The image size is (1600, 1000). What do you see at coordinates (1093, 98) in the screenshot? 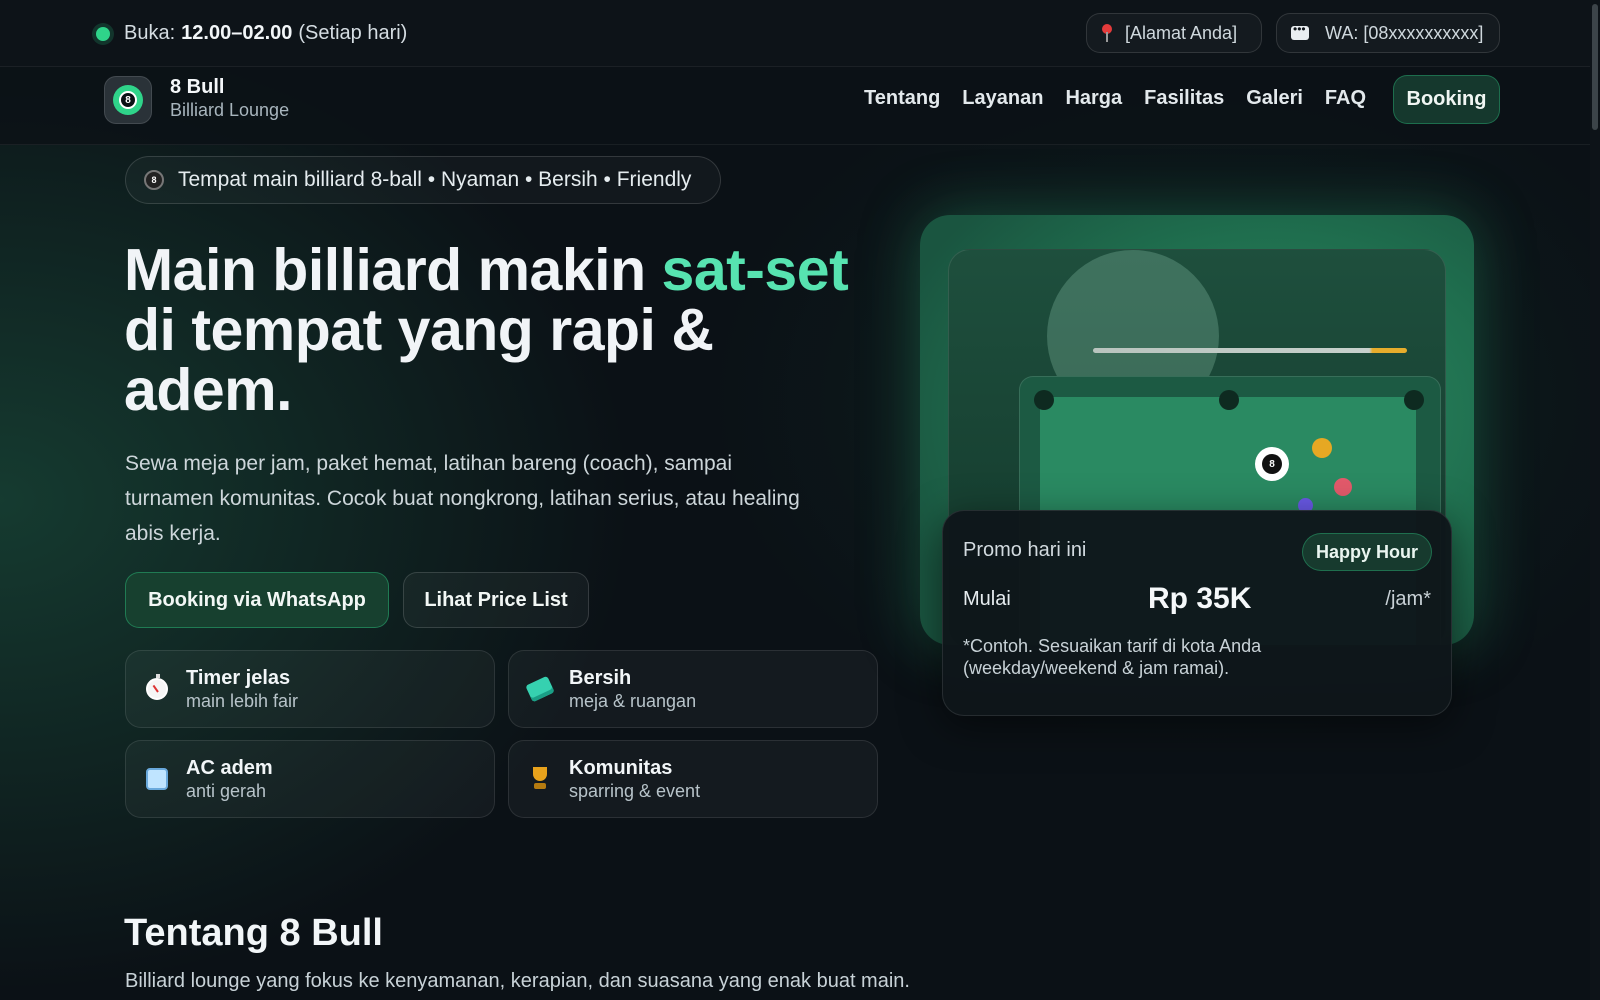
I see `nav-link-harga: Harga` at bounding box center [1093, 98].